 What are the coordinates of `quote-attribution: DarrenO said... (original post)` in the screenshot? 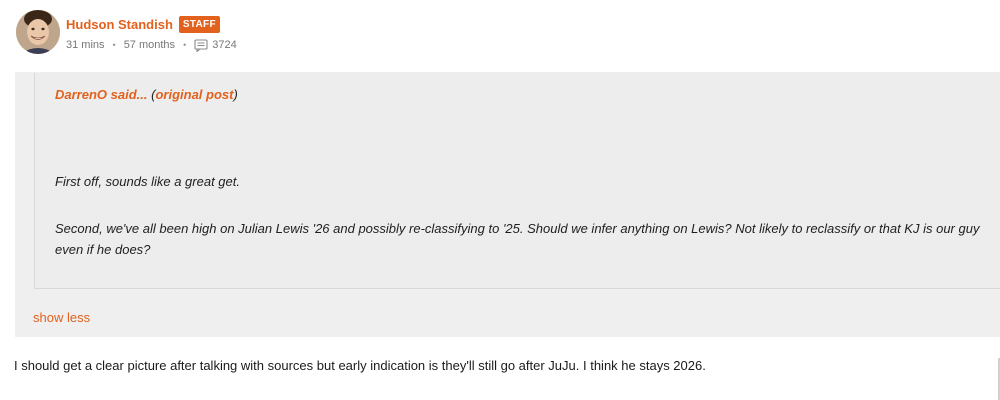 It's located at (146, 94).